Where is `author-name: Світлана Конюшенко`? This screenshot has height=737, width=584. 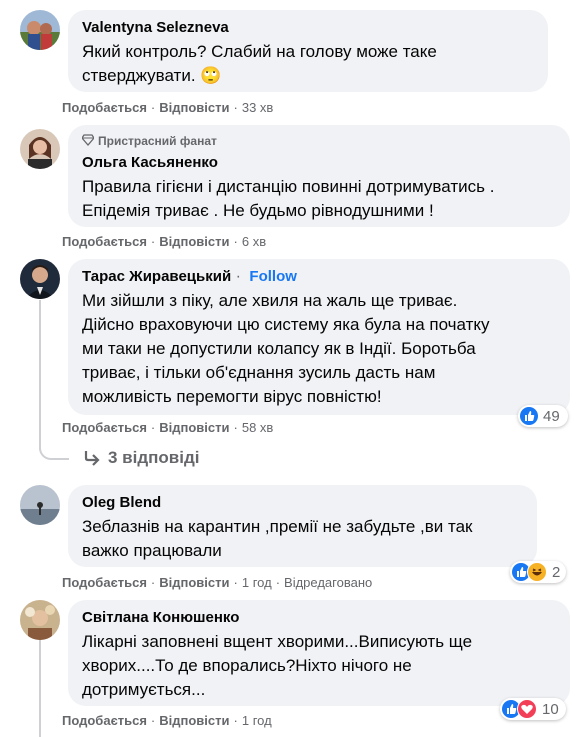
author-name: Світлана Конюшенко is located at coordinates (160, 617).